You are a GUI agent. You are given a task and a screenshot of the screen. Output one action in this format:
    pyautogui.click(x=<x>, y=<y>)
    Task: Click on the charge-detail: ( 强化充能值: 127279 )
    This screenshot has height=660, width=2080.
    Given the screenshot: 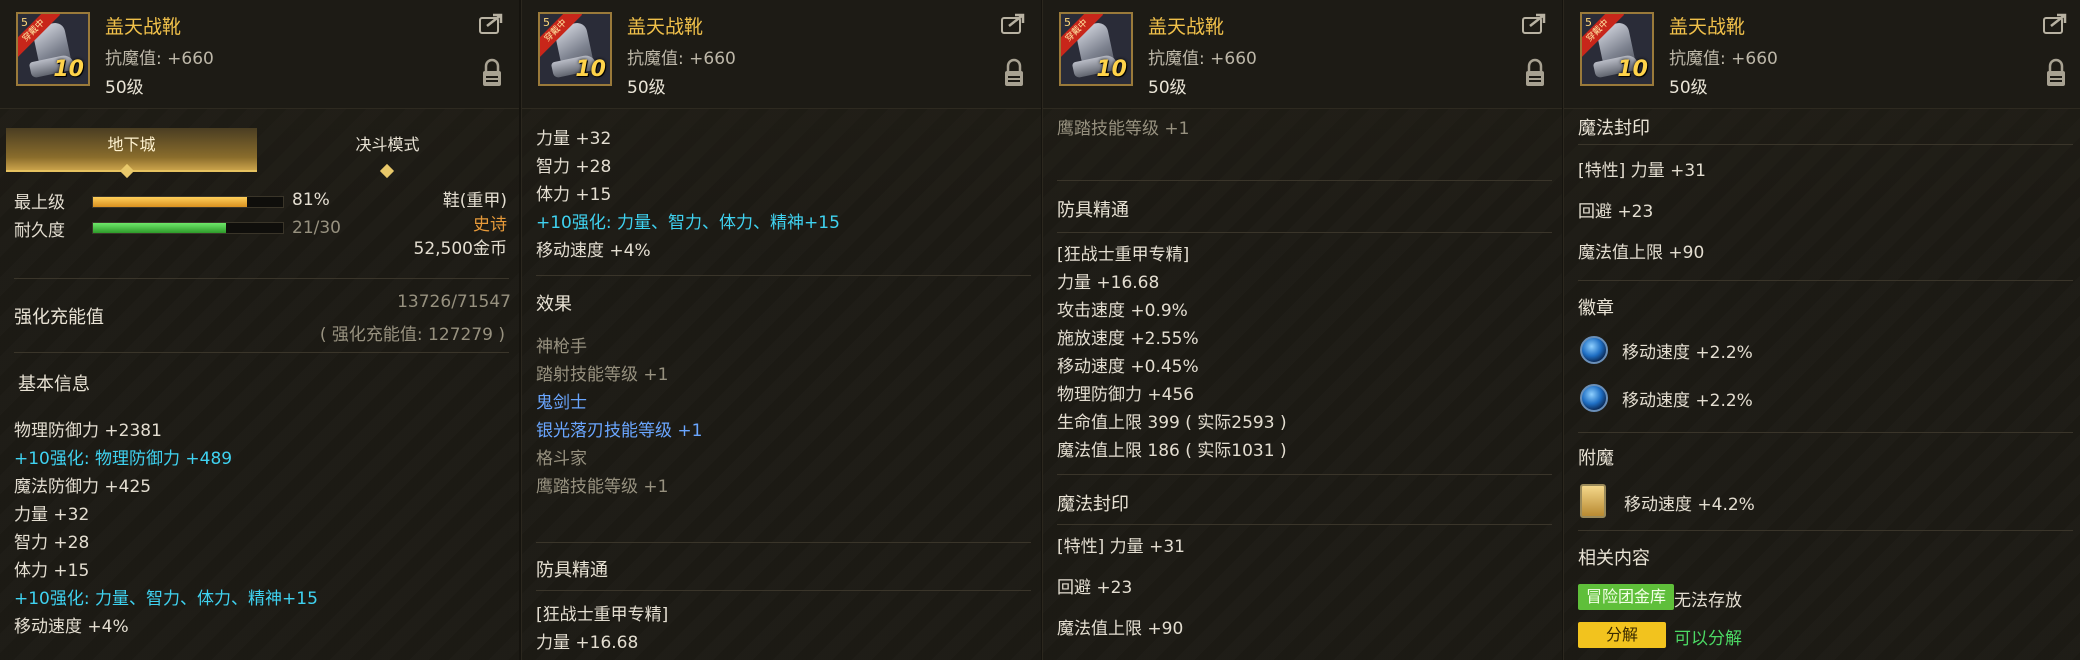 What is the action you would take?
    pyautogui.click(x=412, y=335)
    